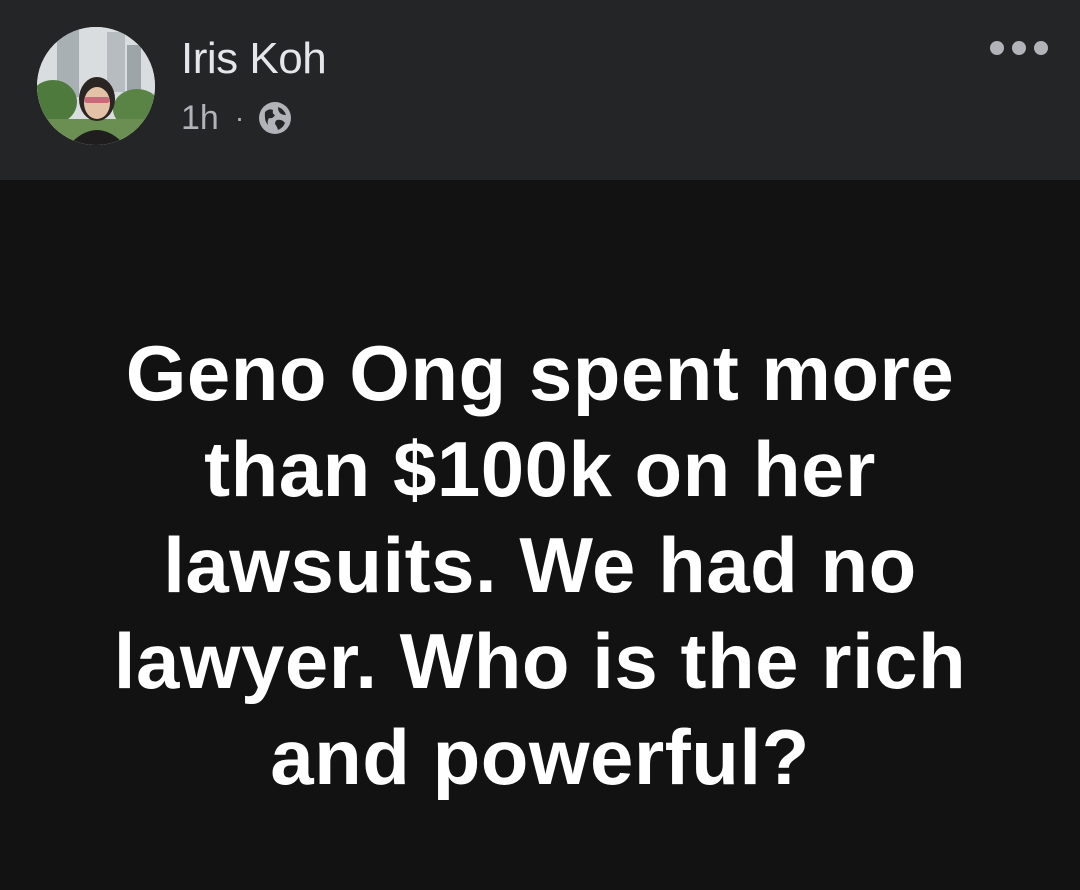 This screenshot has width=1080, height=890. What do you see at coordinates (1019, 48) in the screenshot?
I see `more-options-icon` at bounding box center [1019, 48].